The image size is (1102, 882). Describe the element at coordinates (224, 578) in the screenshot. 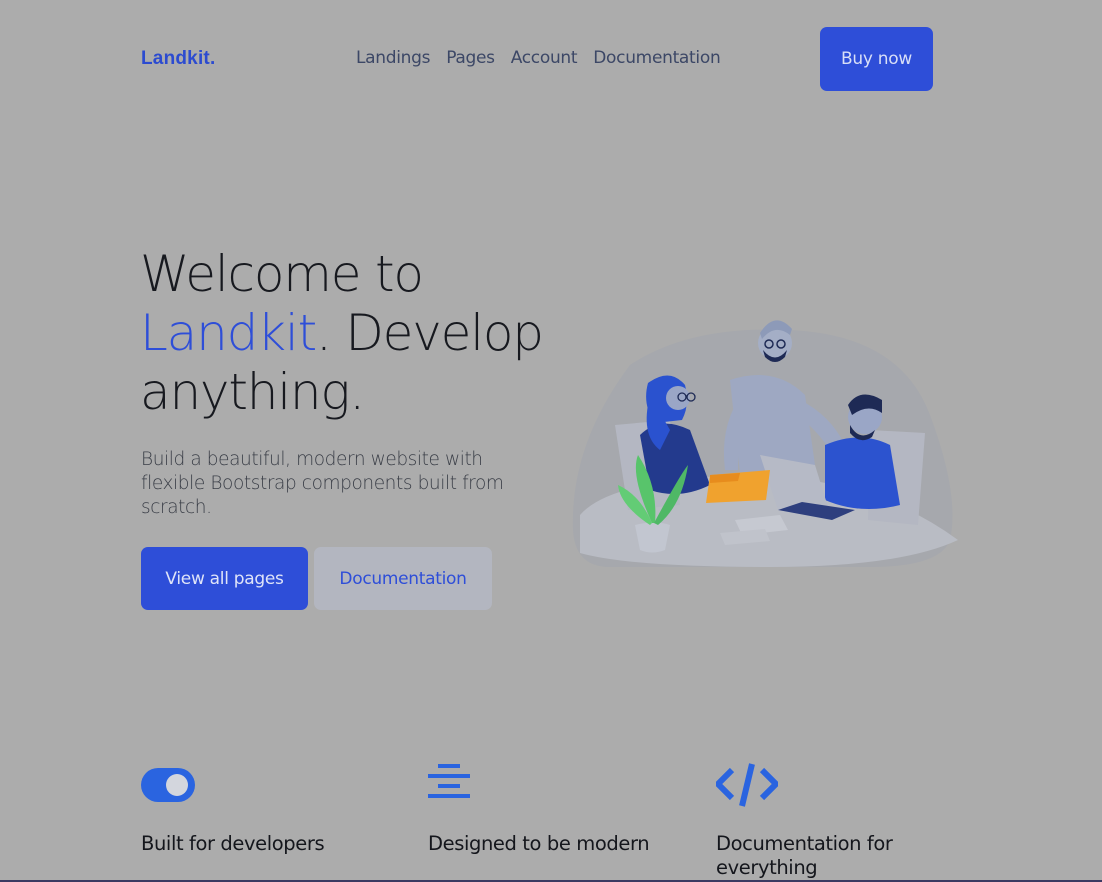

I see `view-all-pages-button: View all pages` at that location.